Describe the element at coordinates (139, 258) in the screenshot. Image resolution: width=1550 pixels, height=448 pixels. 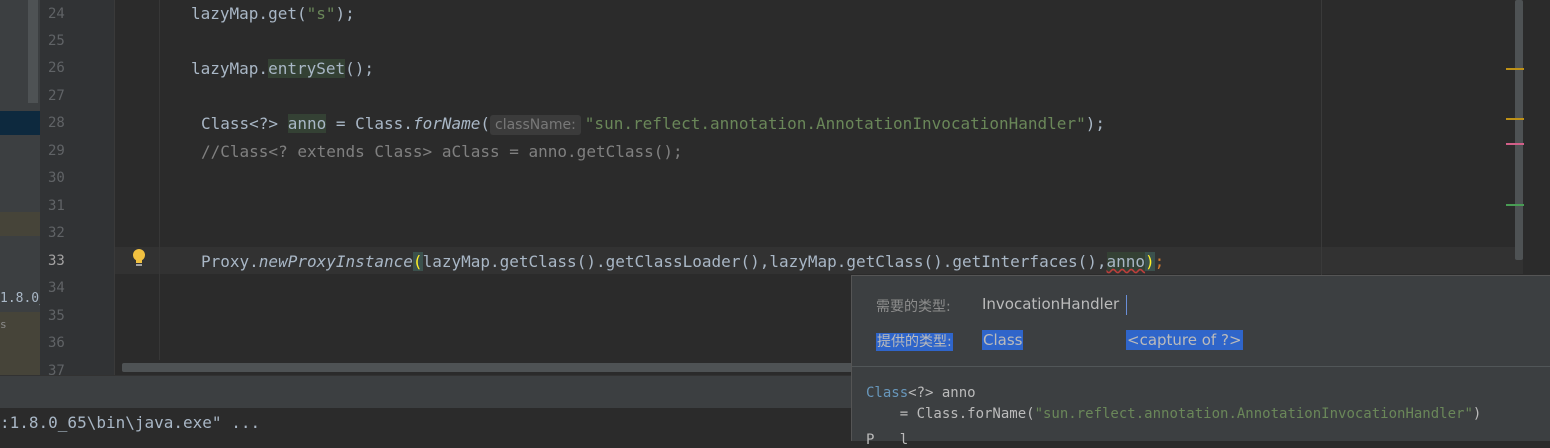
I see `lightbulb-icon` at that location.